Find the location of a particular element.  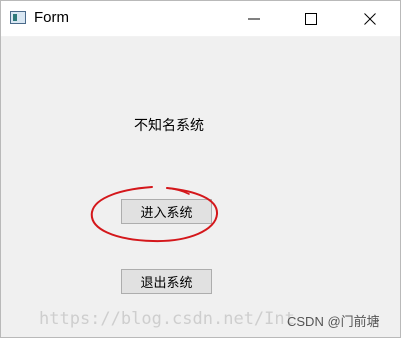

exit-system-button: 退出系统 is located at coordinates (166, 281).